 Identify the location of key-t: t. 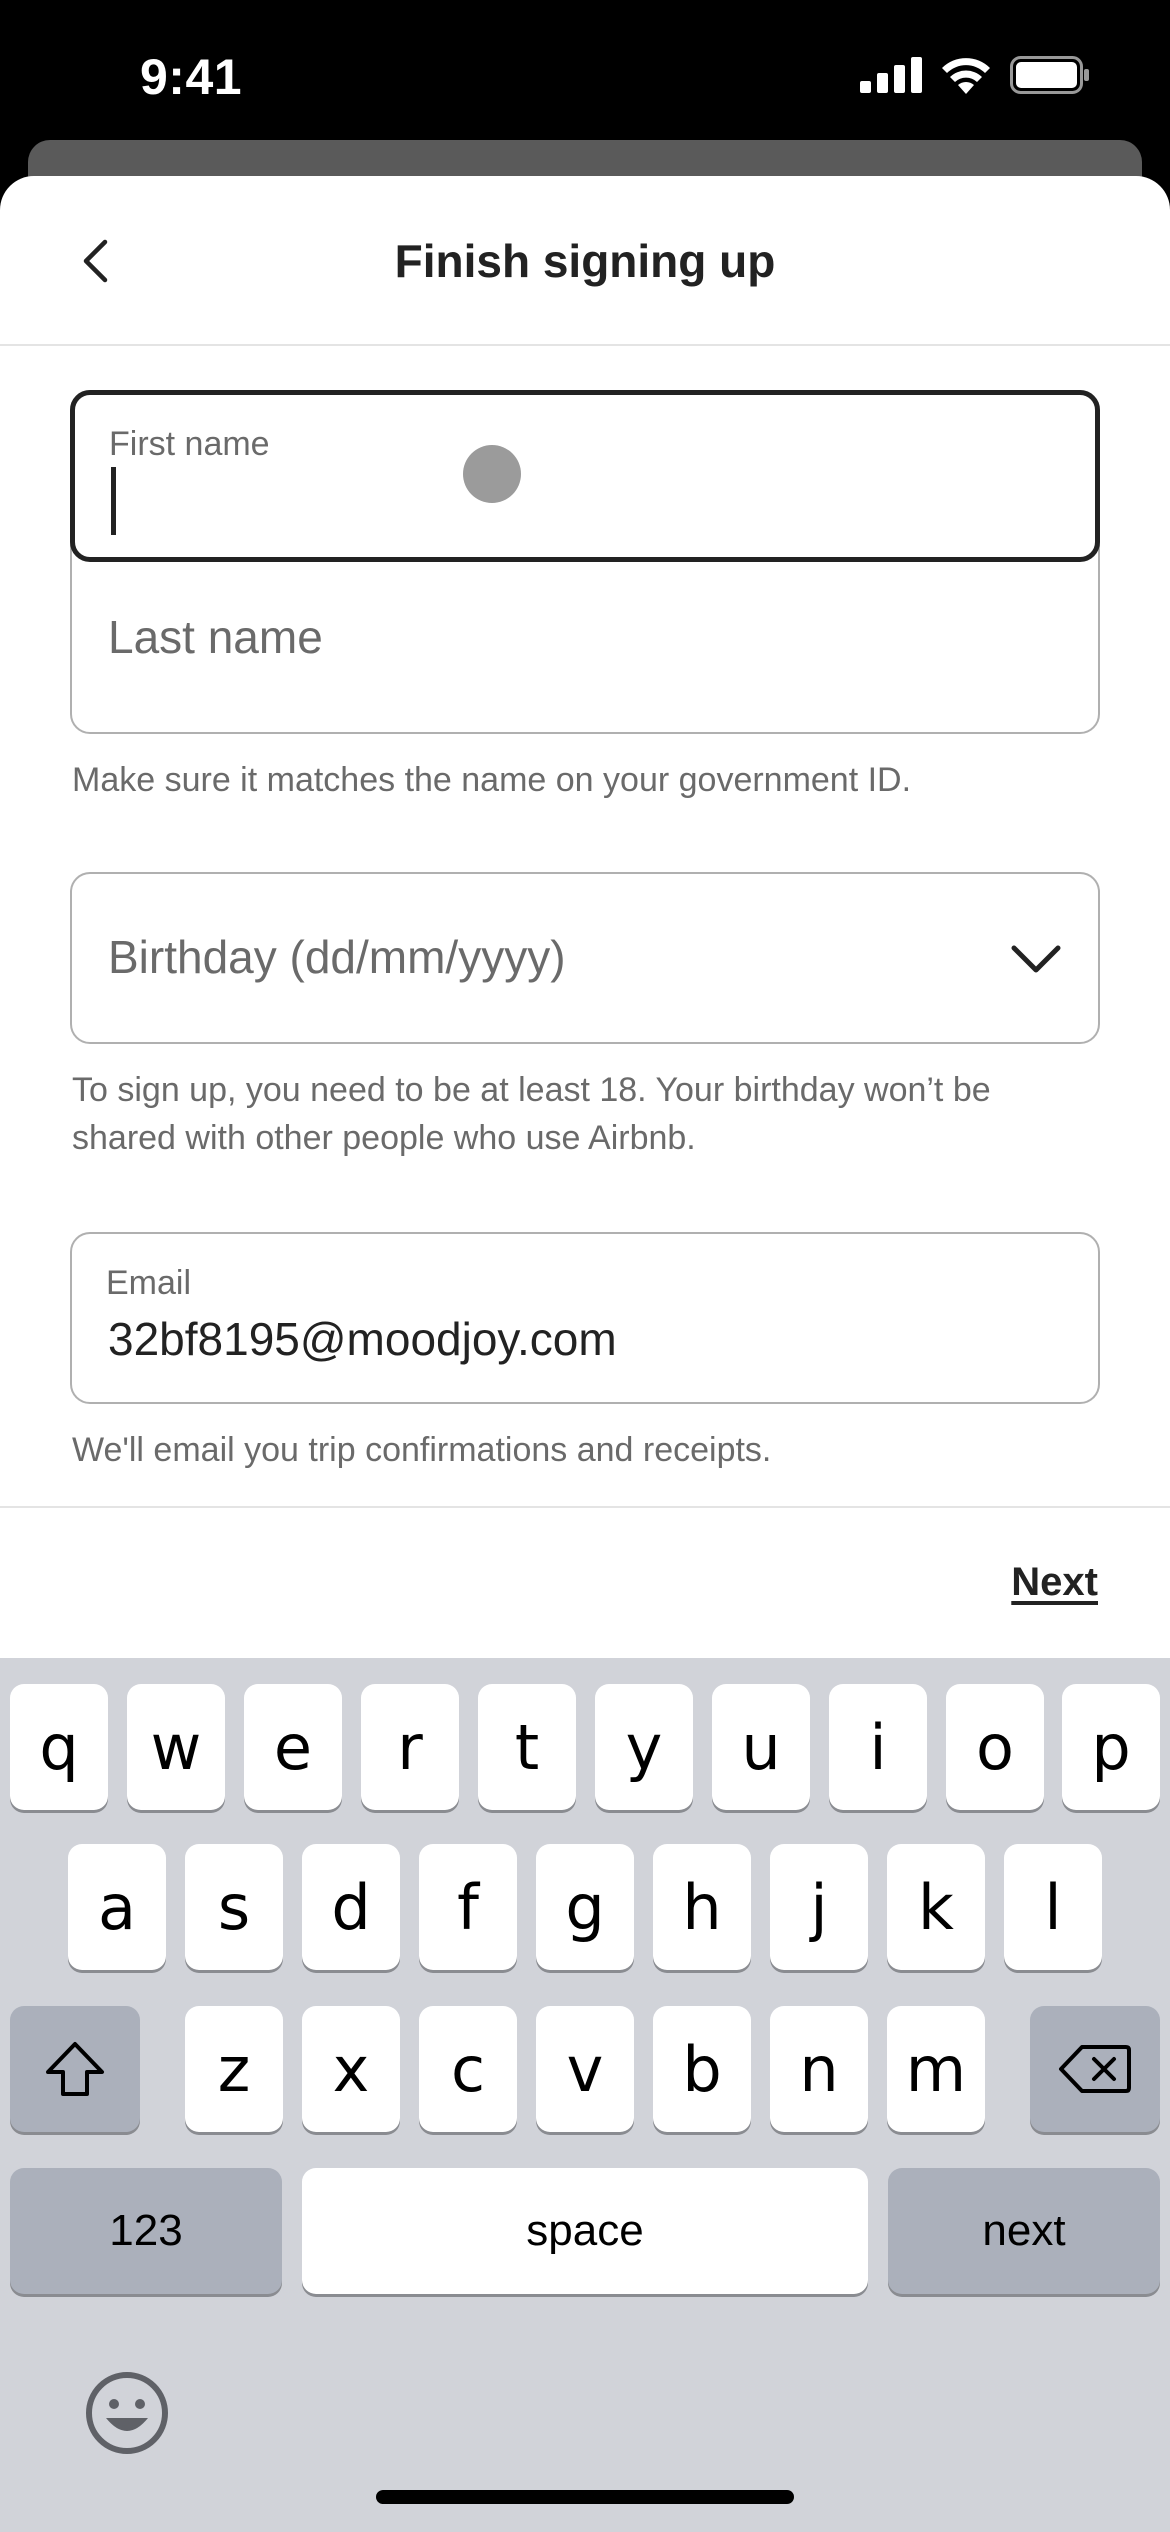
(527, 1747).